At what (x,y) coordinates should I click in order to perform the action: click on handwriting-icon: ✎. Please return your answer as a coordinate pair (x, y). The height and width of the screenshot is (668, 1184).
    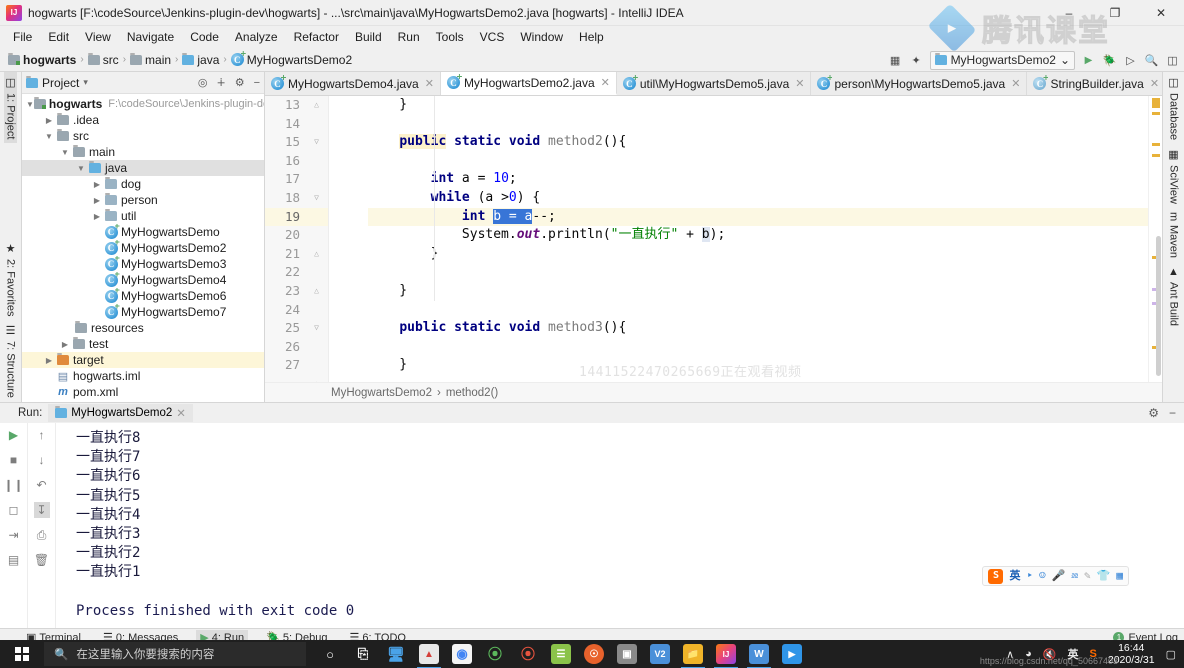
    Looking at the image, I should click on (1087, 575).